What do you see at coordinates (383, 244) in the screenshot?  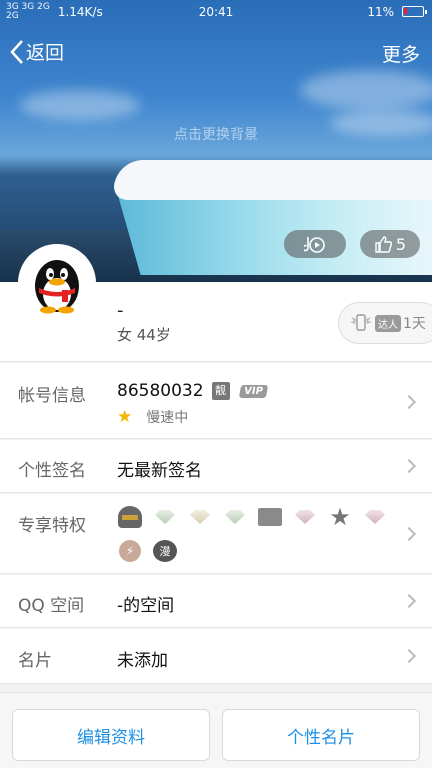 I see `thumbs-up-icon` at bounding box center [383, 244].